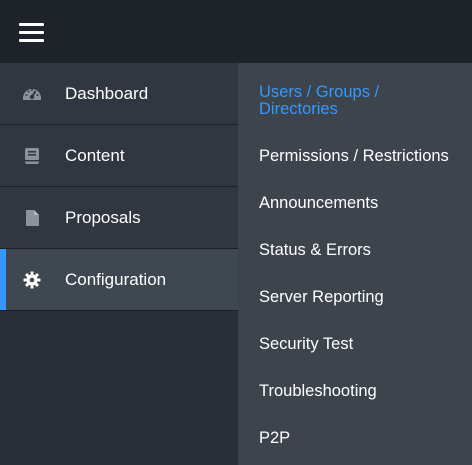 This screenshot has width=472, height=465. What do you see at coordinates (318, 203) in the screenshot?
I see `submenu-item-announcements: Announcements` at bounding box center [318, 203].